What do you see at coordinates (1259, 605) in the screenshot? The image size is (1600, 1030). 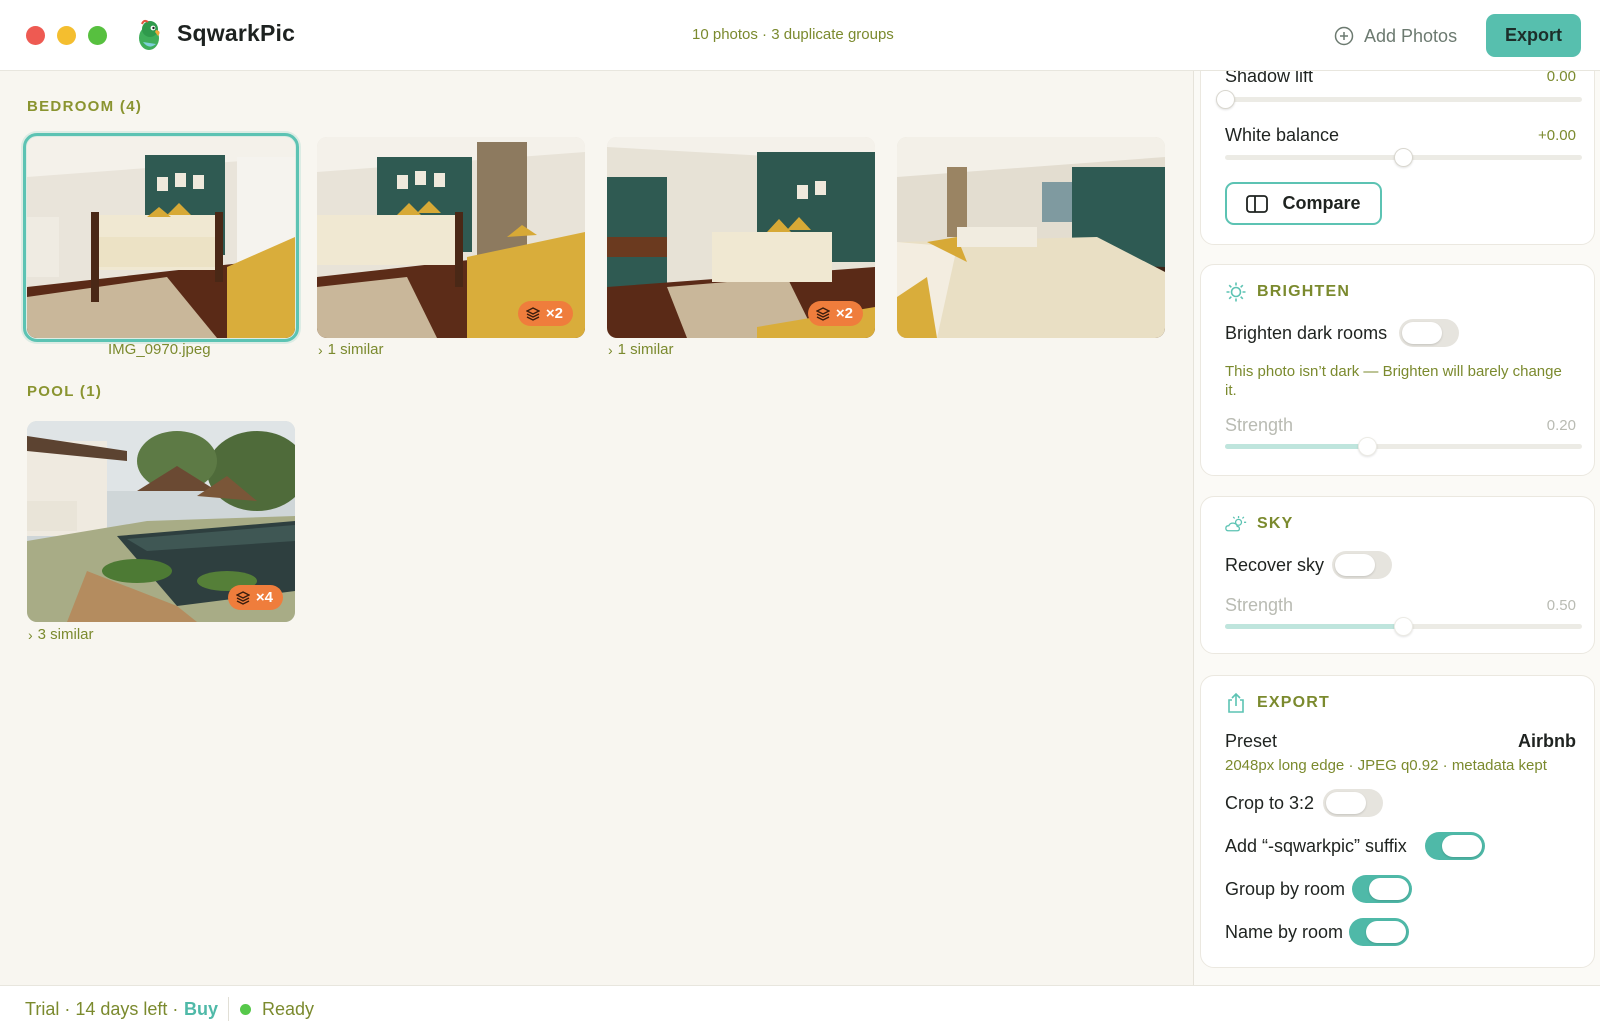 I see `sky-strength-label: Strength` at bounding box center [1259, 605].